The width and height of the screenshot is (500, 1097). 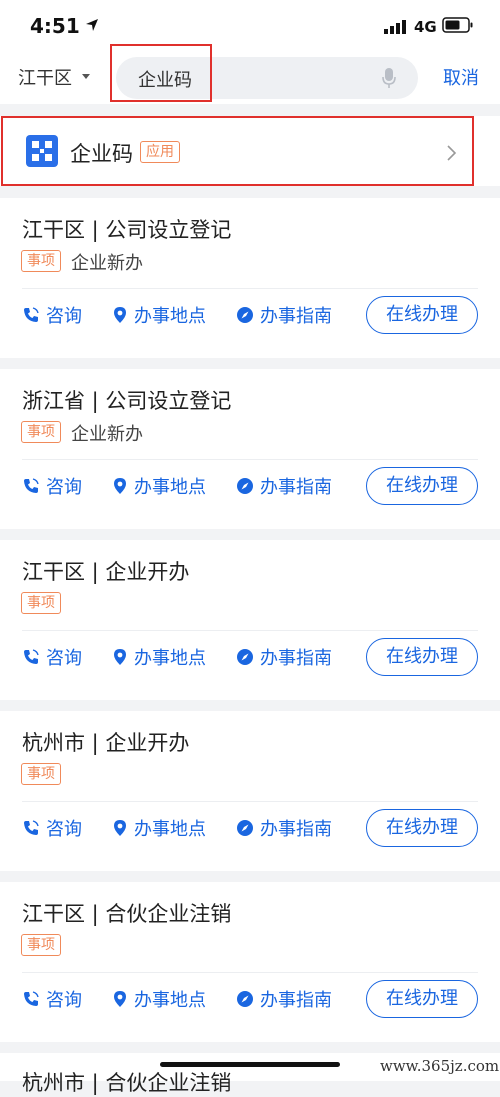 I want to click on cancel-button: 取消, so click(x=461, y=77).